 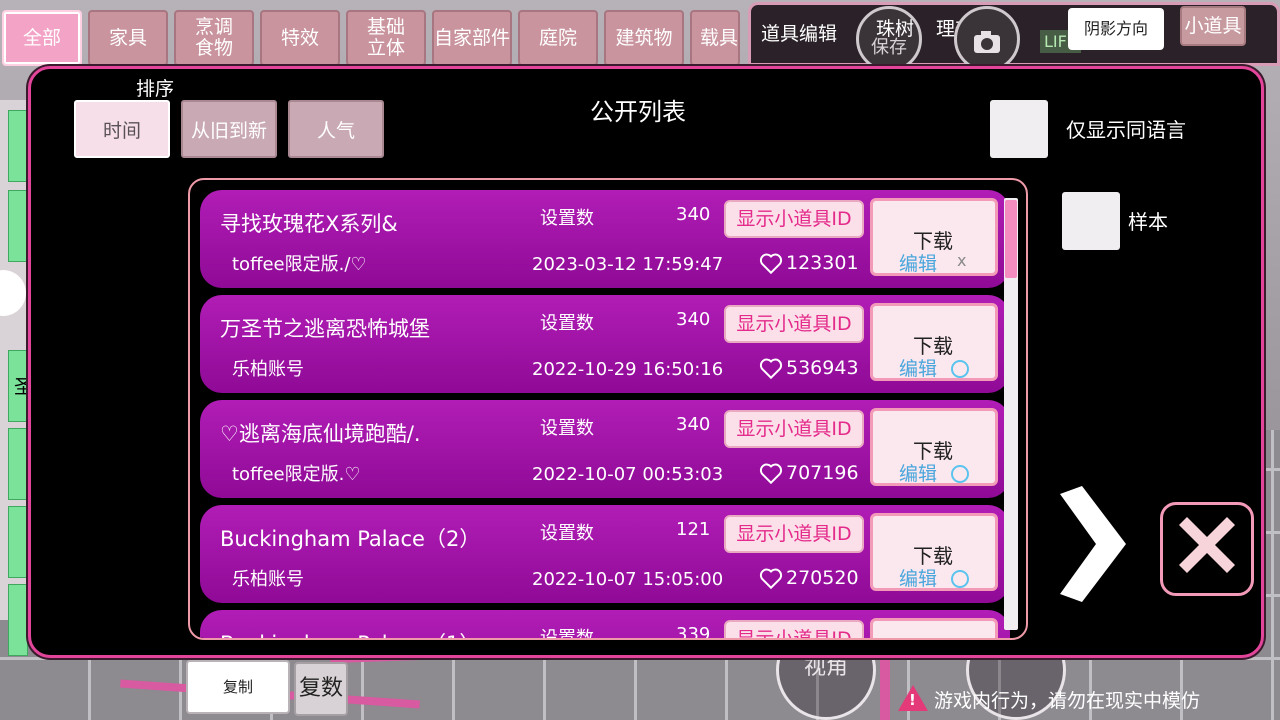 I want to click on list-scrollbar, so click(x=1011, y=414).